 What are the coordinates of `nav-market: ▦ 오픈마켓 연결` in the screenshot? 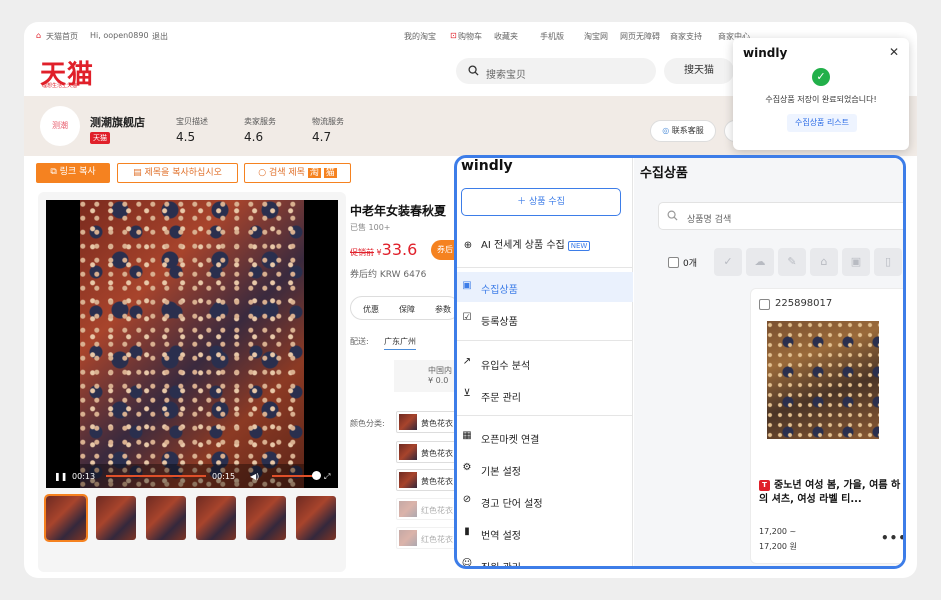 It's located at (545, 437).